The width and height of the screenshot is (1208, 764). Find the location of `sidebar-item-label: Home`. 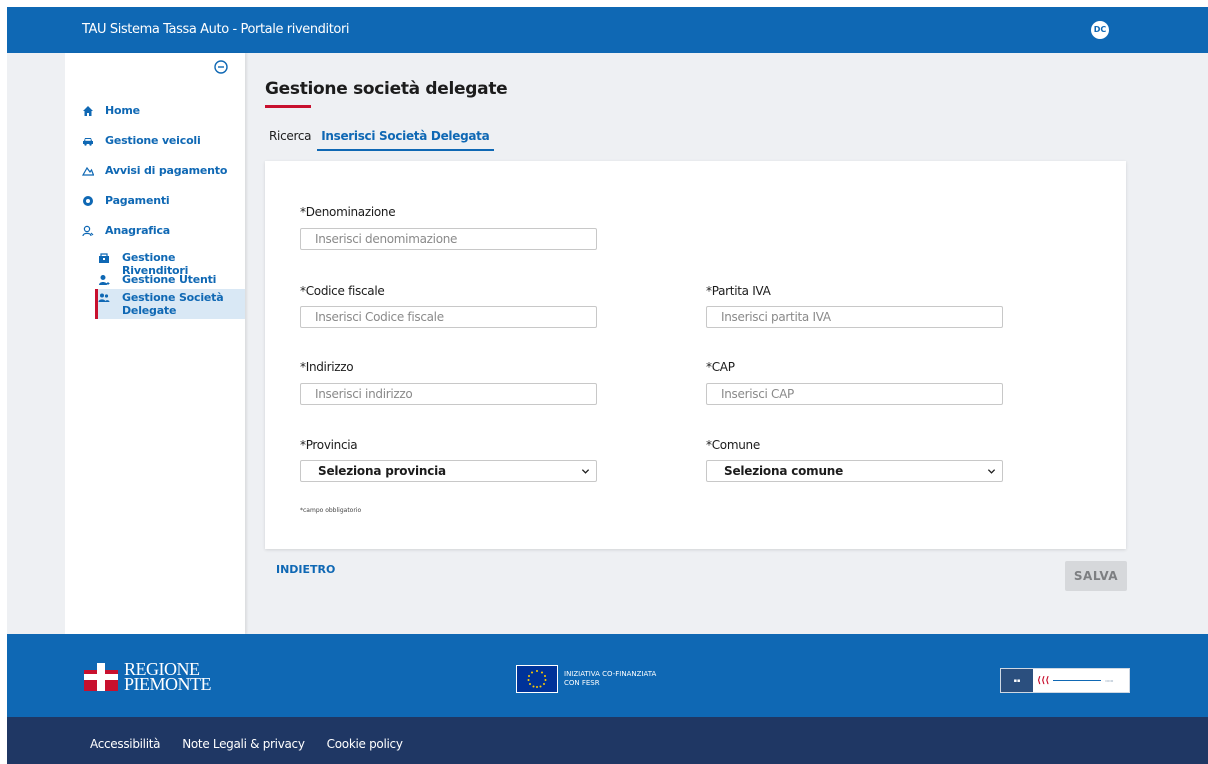

sidebar-item-label: Home is located at coordinates (122, 110).